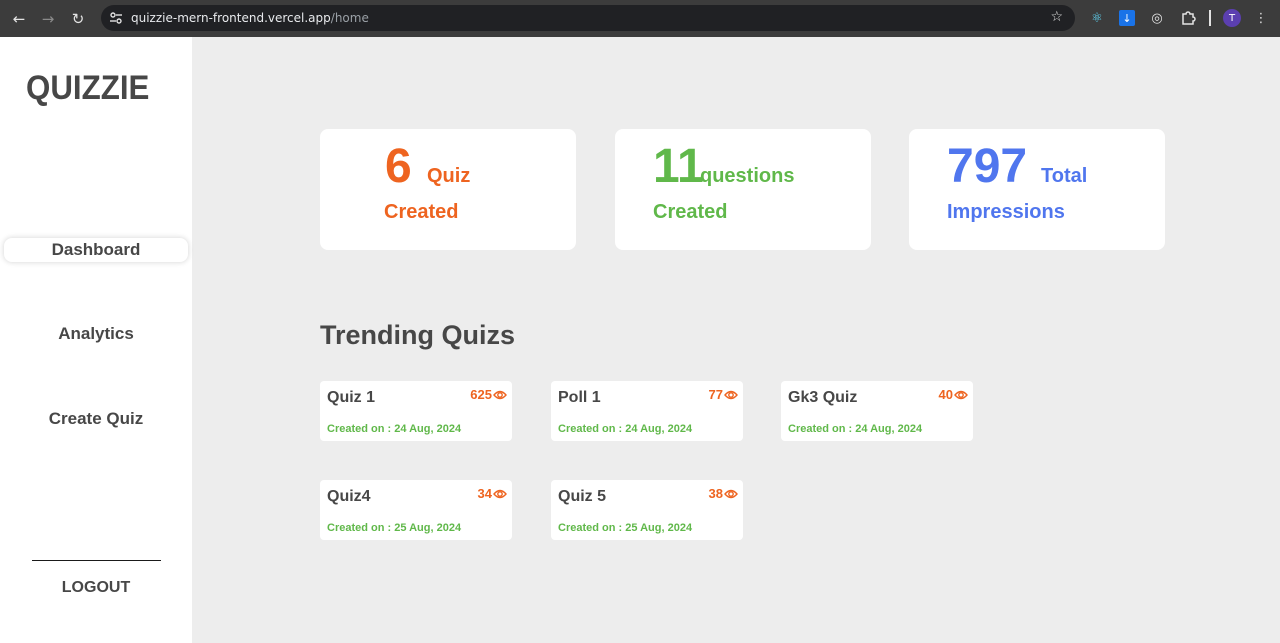  What do you see at coordinates (1157, 18) in the screenshot?
I see `target-extension-icon: ◎` at bounding box center [1157, 18].